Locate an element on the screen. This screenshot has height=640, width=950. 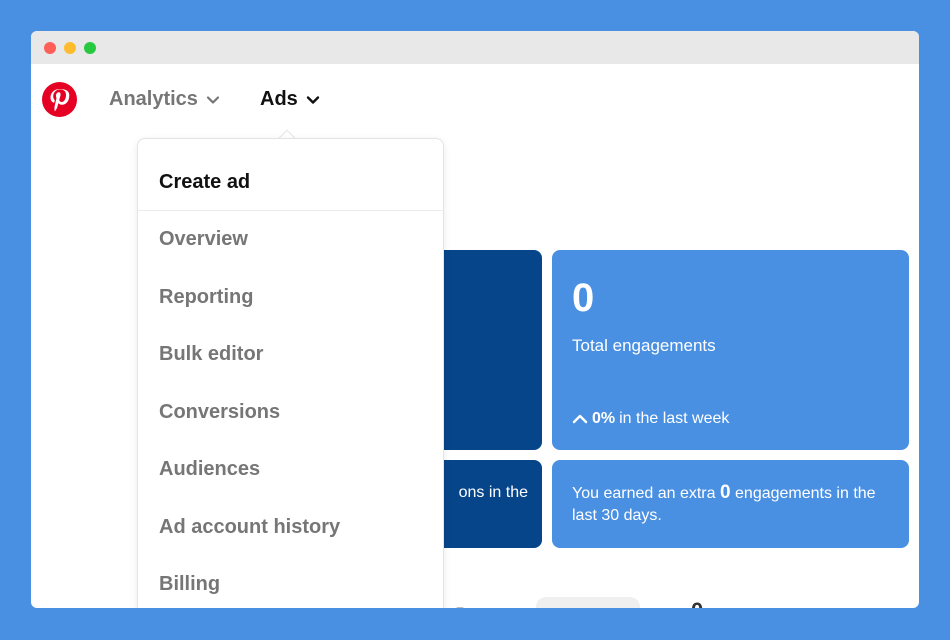
menu-item-conversions: Conversions is located at coordinates (290, 413).